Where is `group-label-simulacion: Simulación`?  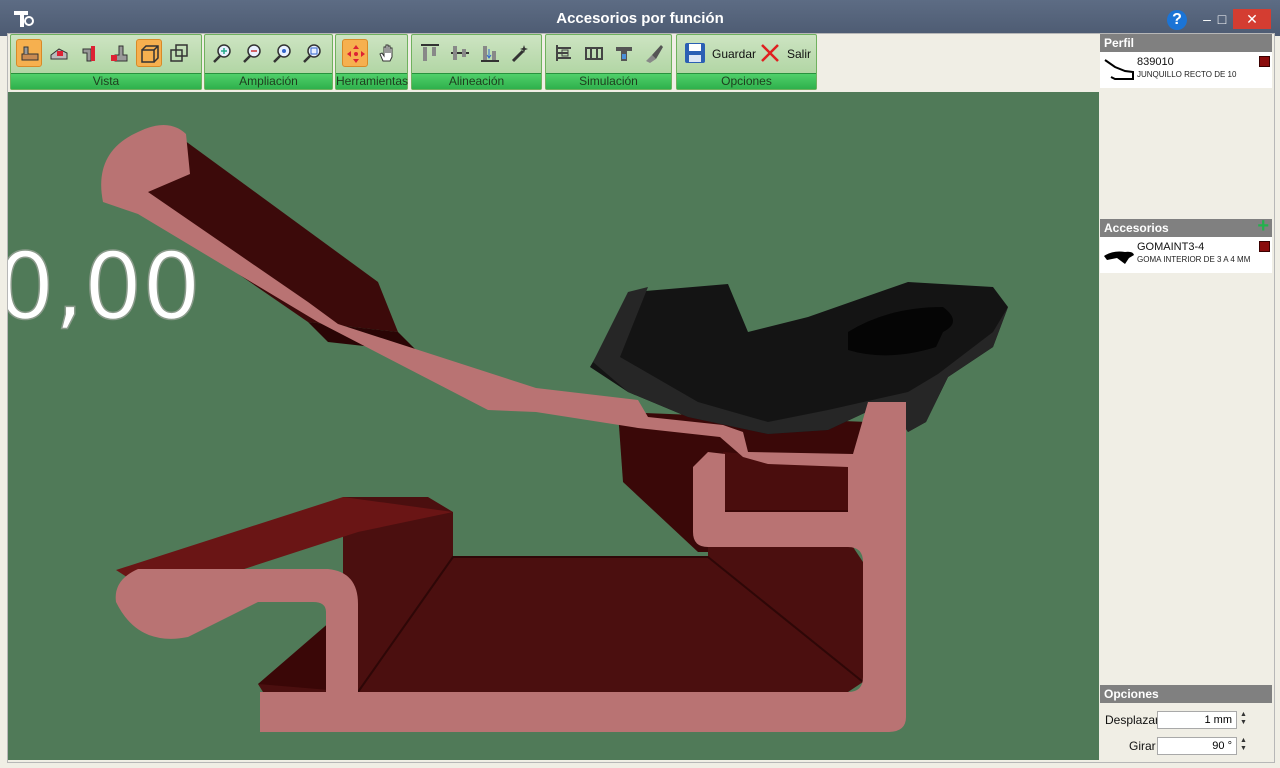
group-label-simulacion: Simulación is located at coordinates (608, 81).